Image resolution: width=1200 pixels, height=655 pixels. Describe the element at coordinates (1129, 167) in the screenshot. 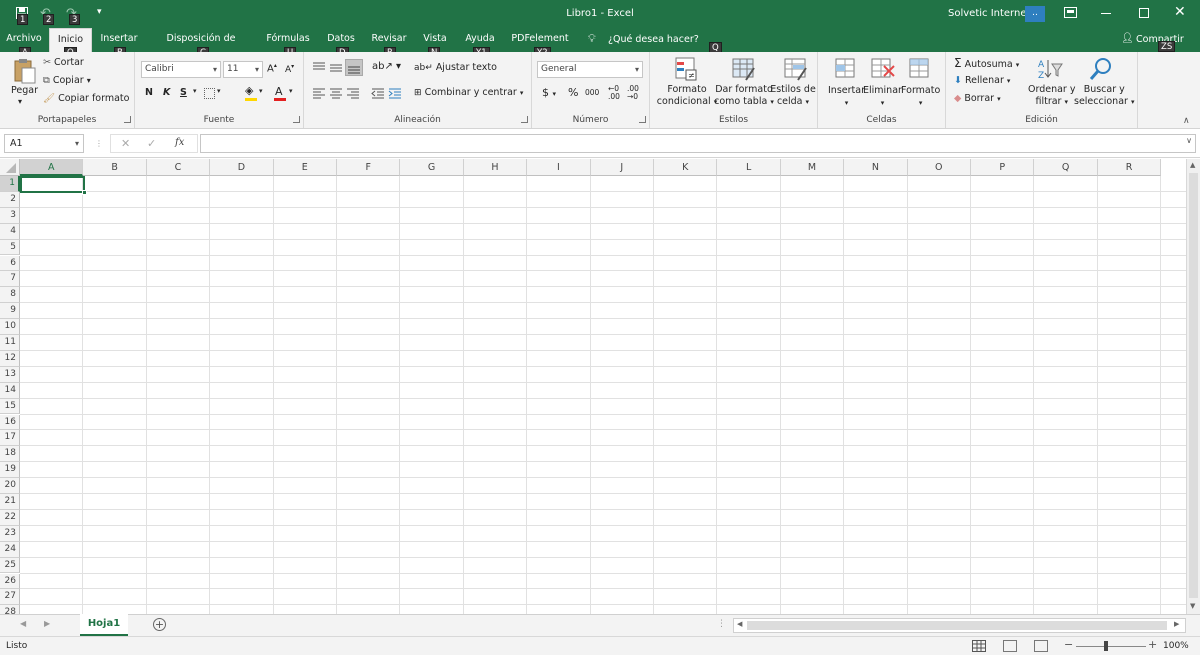

I see `column-header-r: R` at that location.